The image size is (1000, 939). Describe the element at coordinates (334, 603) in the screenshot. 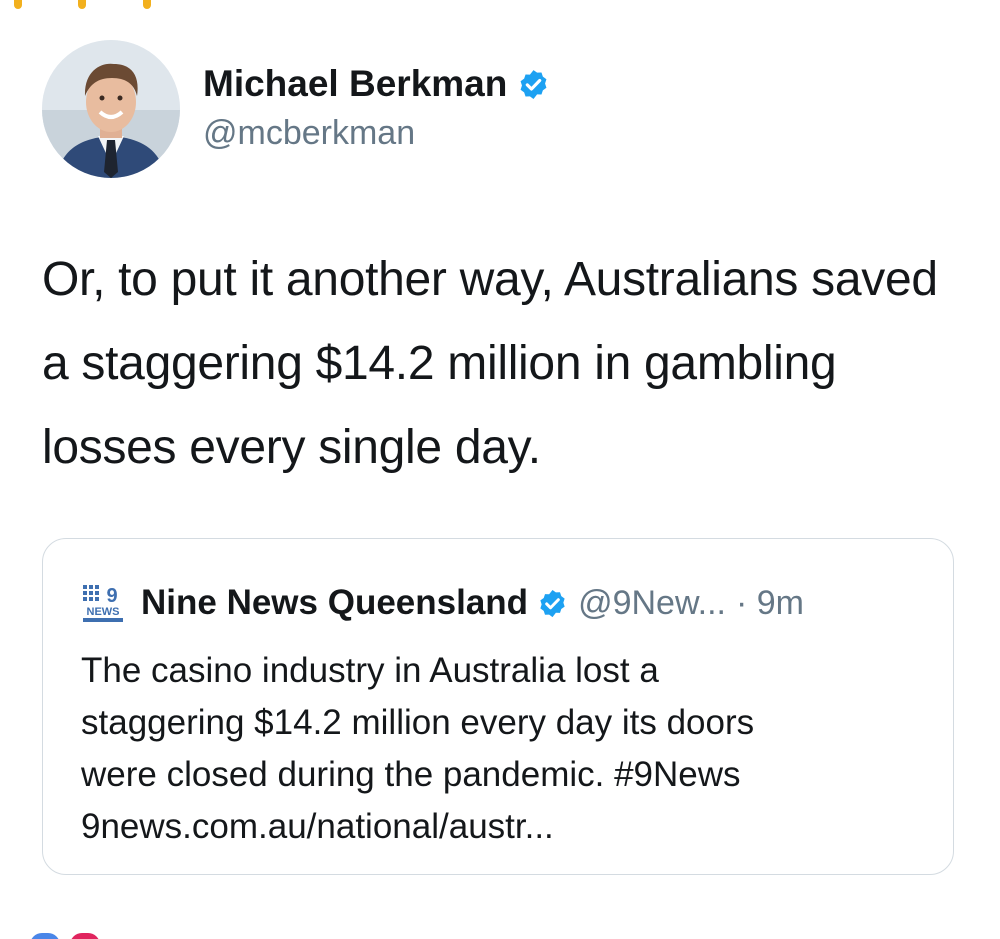

I see `quoted-author-display-name: Nine News Queensland` at that location.